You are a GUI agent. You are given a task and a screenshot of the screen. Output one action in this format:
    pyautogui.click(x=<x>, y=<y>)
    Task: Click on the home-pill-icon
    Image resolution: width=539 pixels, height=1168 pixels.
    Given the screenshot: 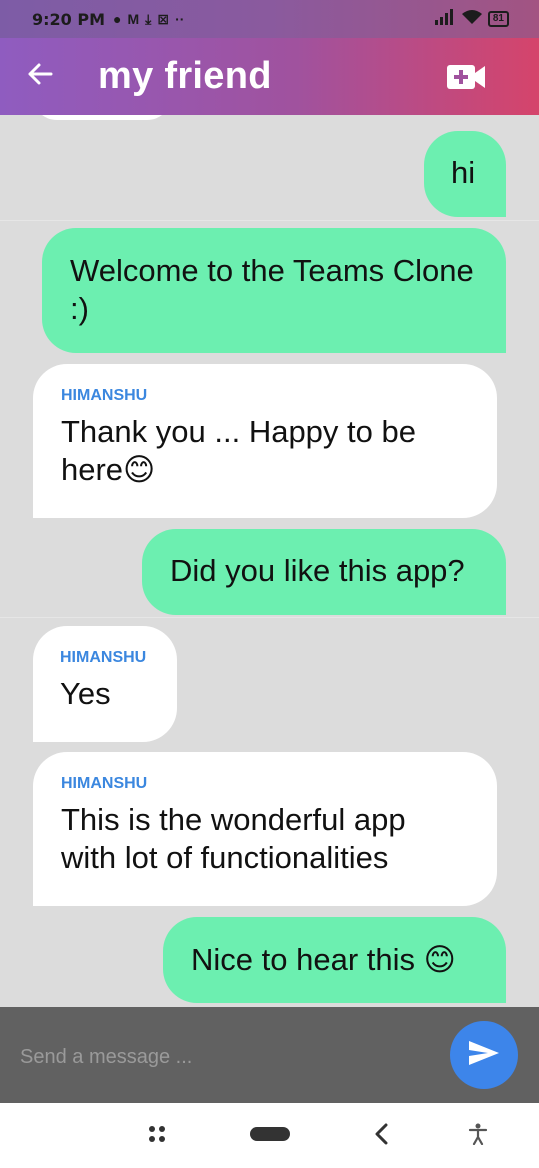 What is the action you would take?
    pyautogui.click(x=270, y=1136)
    